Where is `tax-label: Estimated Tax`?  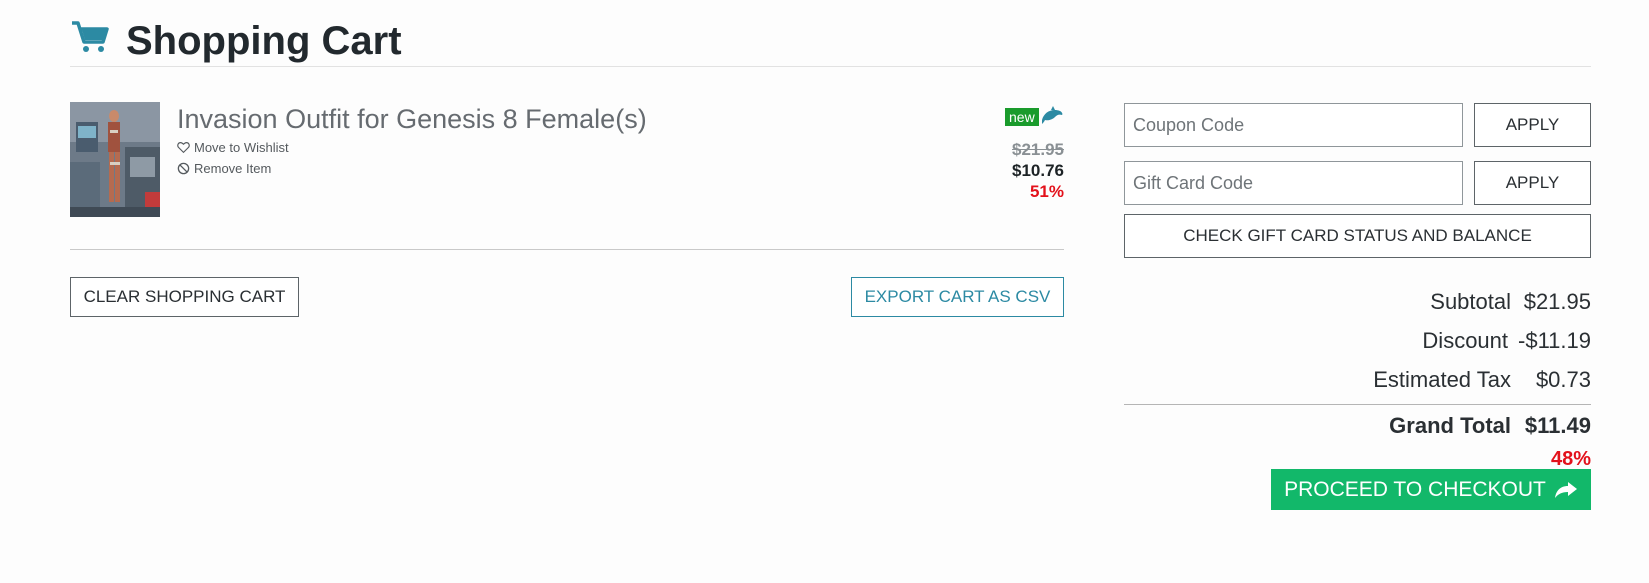
tax-label: Estimated Tax is located at coordinates (1442, 379).